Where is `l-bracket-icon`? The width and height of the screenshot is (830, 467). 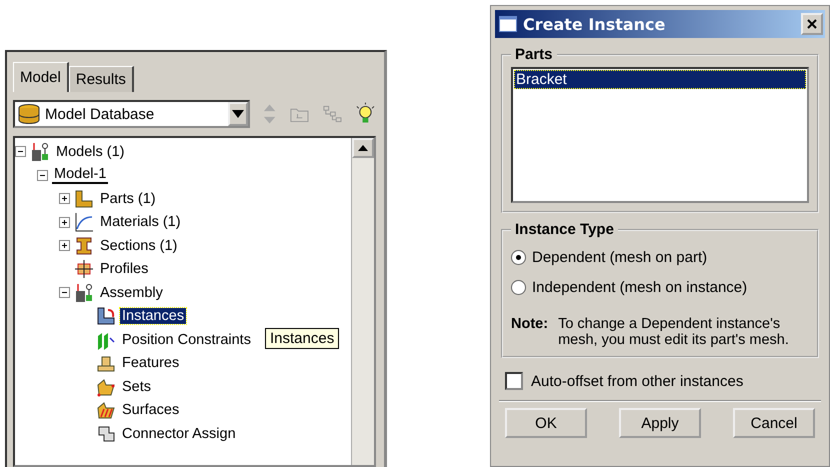 l-bracket-icon is located at coordinates (84, 198).